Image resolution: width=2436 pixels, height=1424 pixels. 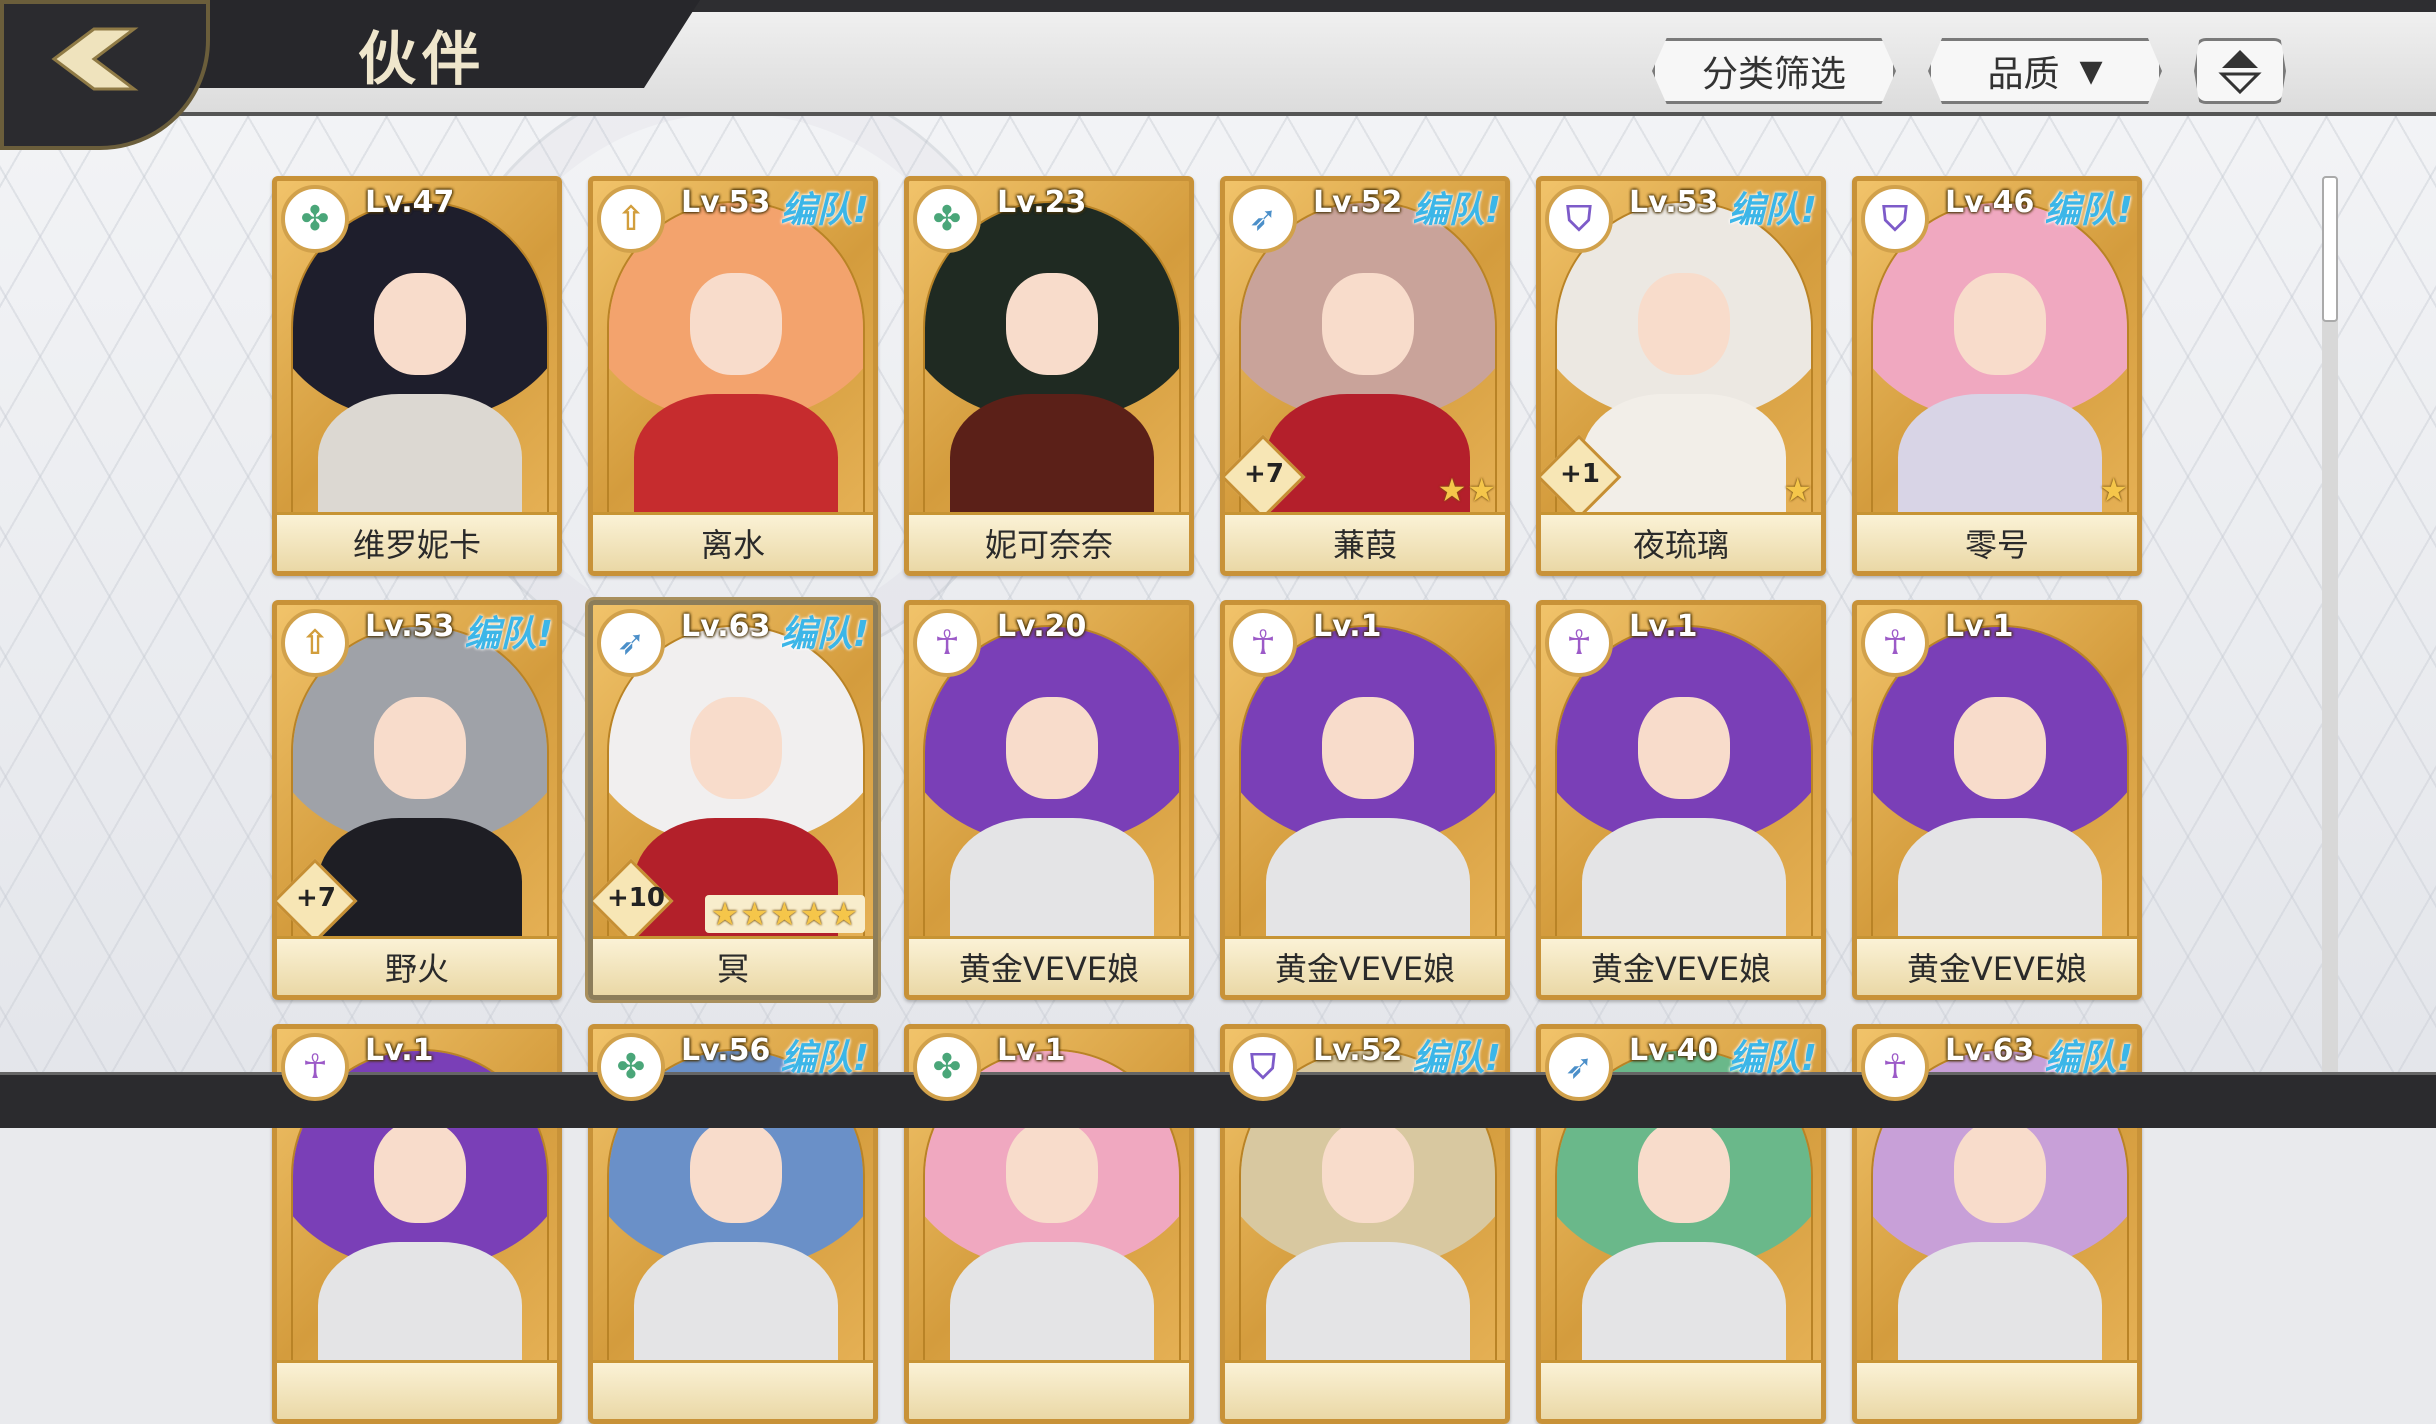 I want to click on level-label: Lv.52, so click(x=1358, y=202).